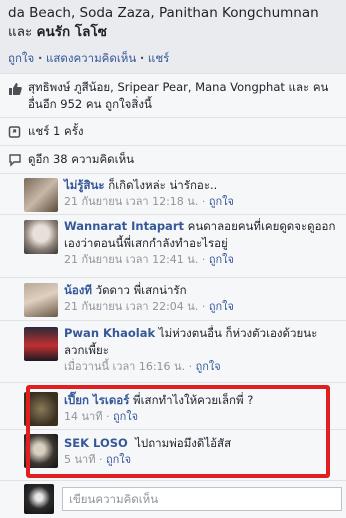 The width and height of the screenshot is (346, 518). Describe the element at coordinates (72, 32) in the screenshot. I see `names-line-2: คนรัก โลโซ` at that location.